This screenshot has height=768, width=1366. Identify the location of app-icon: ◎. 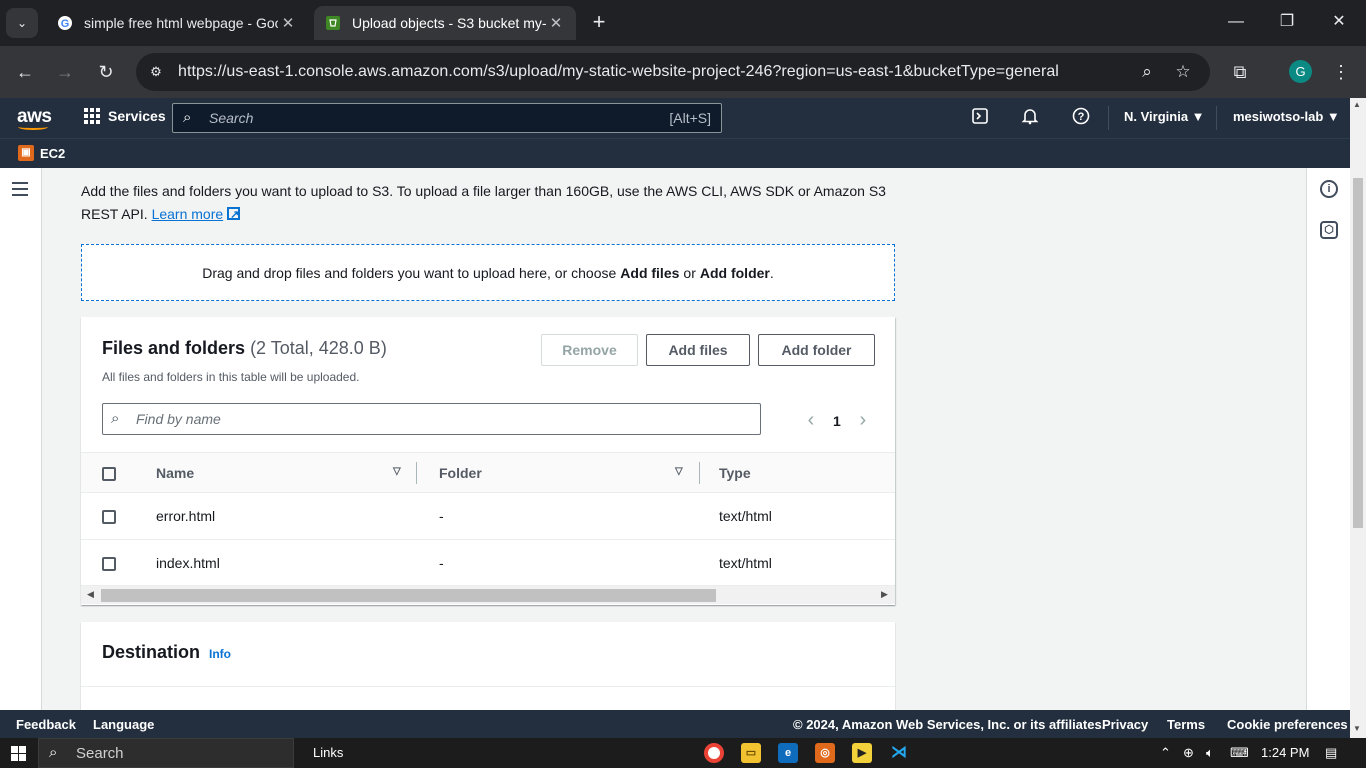
(825, 753).